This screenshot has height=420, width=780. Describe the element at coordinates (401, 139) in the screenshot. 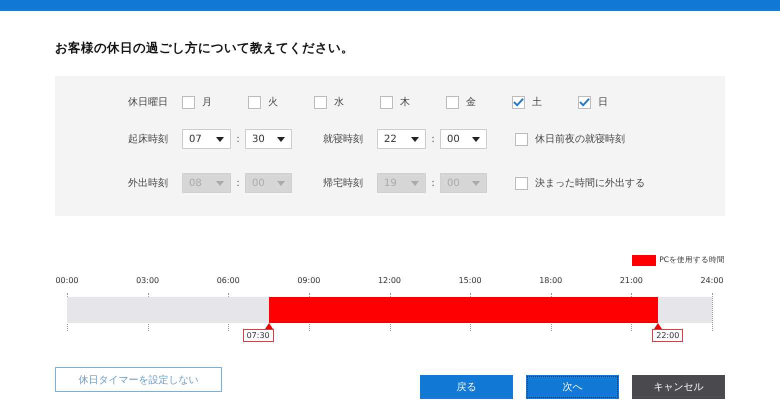

I see `hour-dropdown: 22` at that location.